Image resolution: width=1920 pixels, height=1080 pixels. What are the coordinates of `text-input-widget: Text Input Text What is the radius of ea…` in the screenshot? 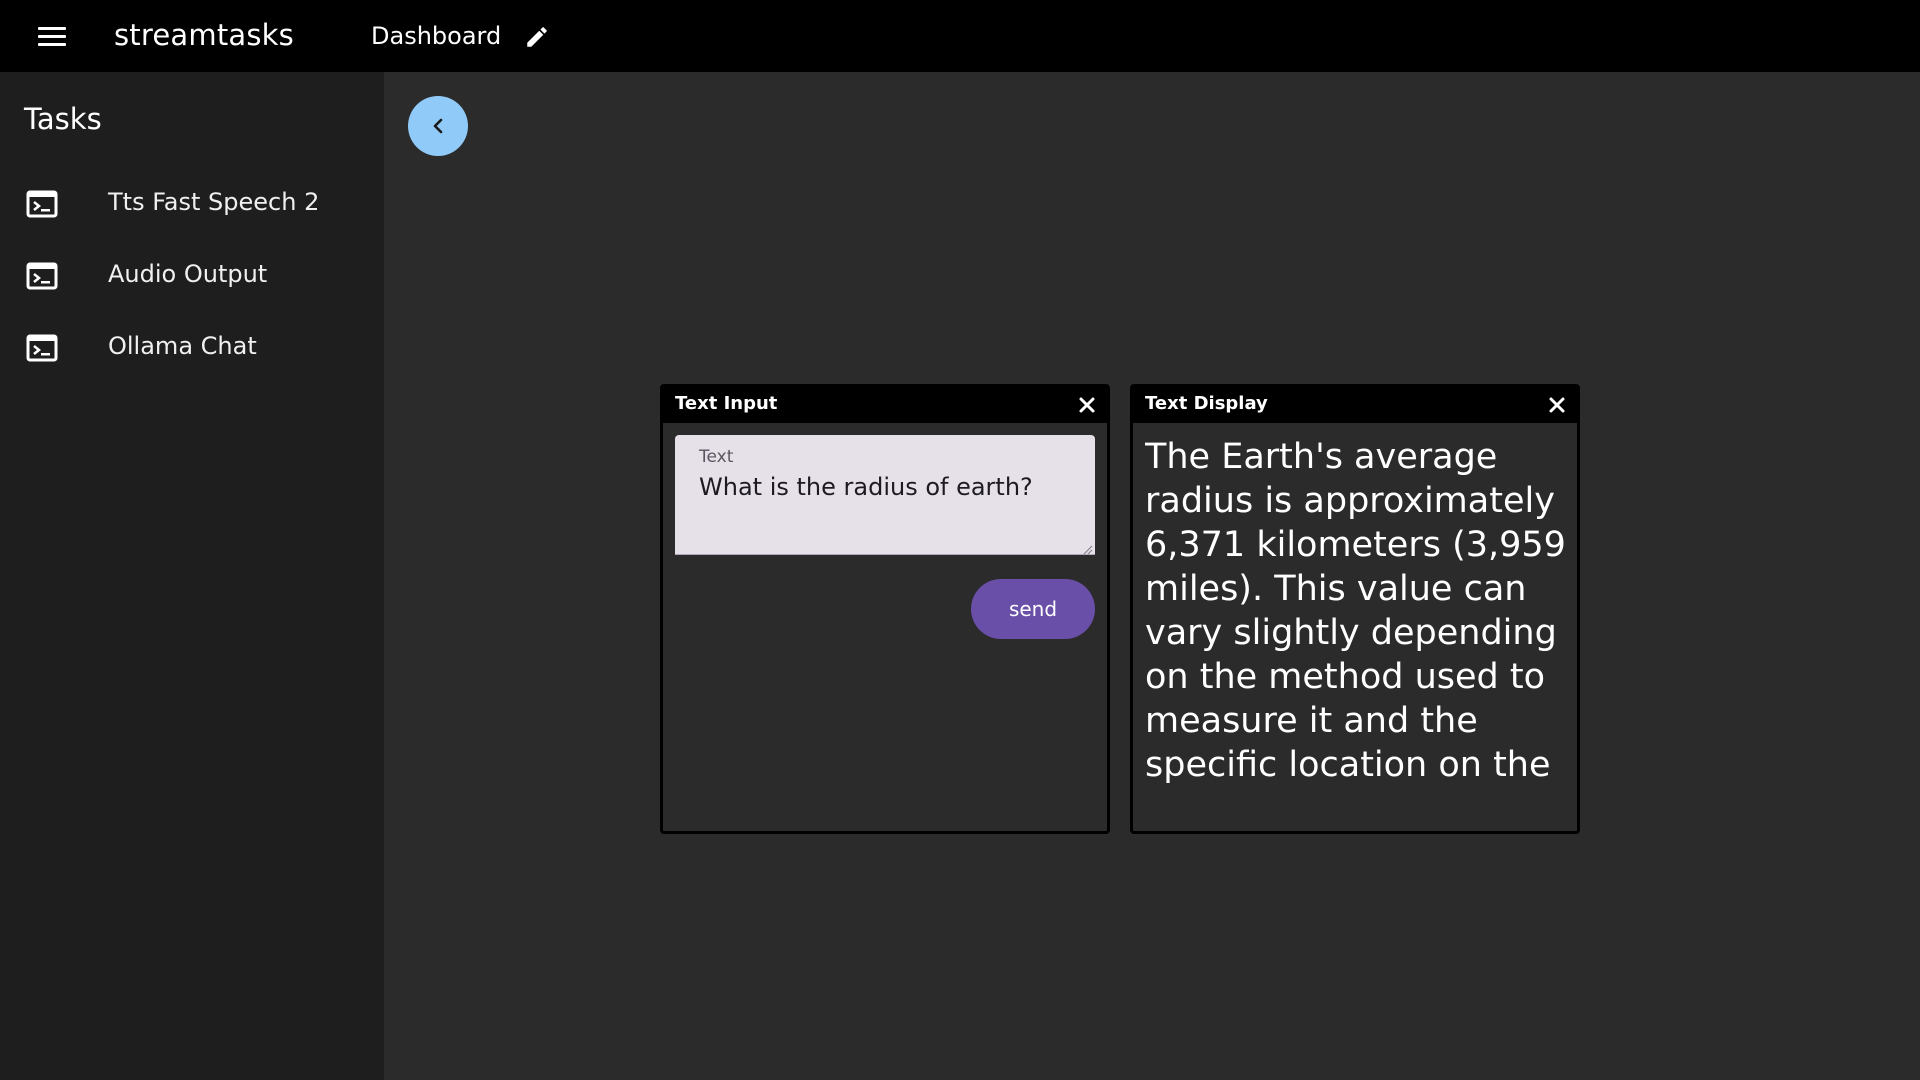 It's located at (885, 609).